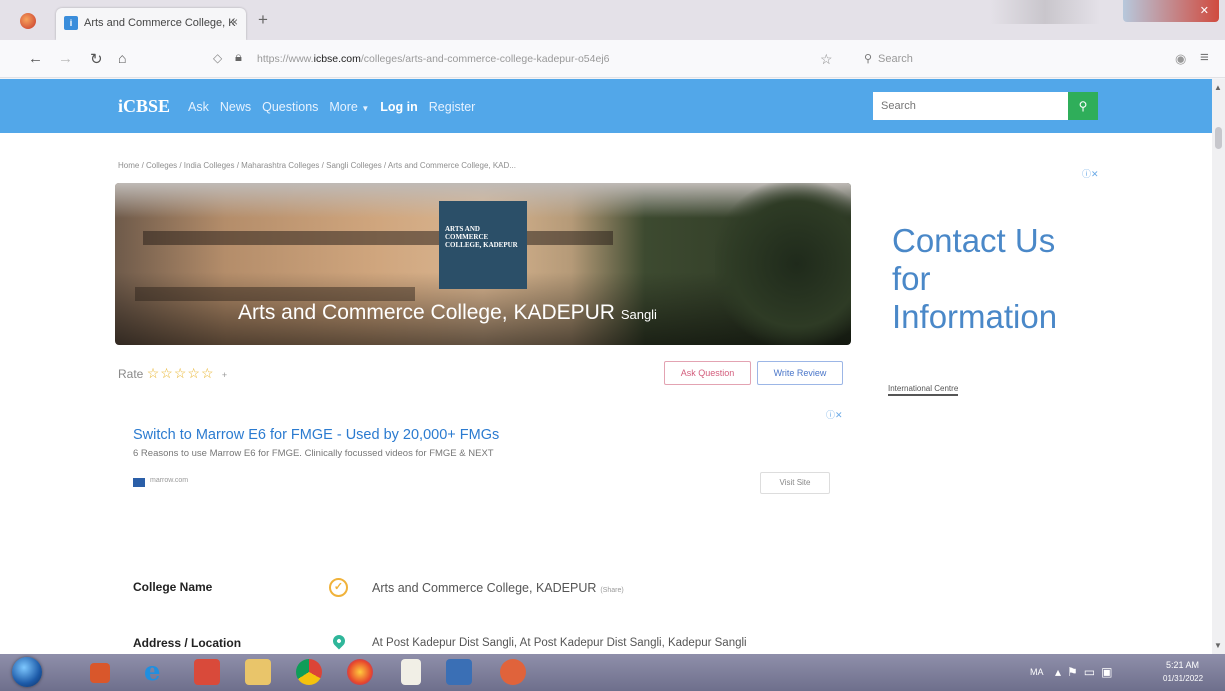 Image resolution: width=1225 pixels, height=691 pixels. What do you see at coordinates (157, 672) in the screenshot?
I see `internet-explorer-icon: e` at bounding box center [157, 672].